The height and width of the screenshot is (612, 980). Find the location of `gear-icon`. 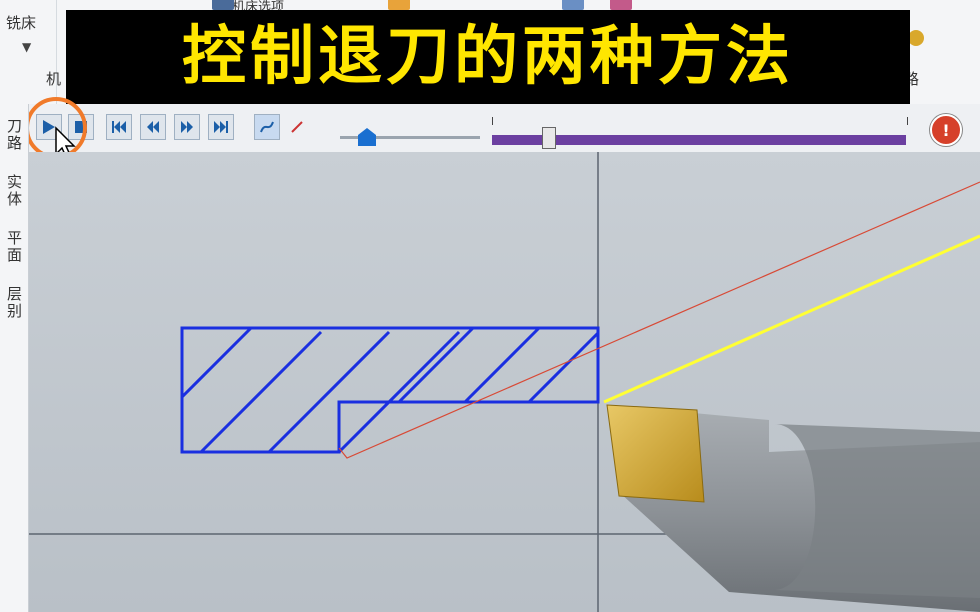

gear-icon is located at coordinates (916, 38).